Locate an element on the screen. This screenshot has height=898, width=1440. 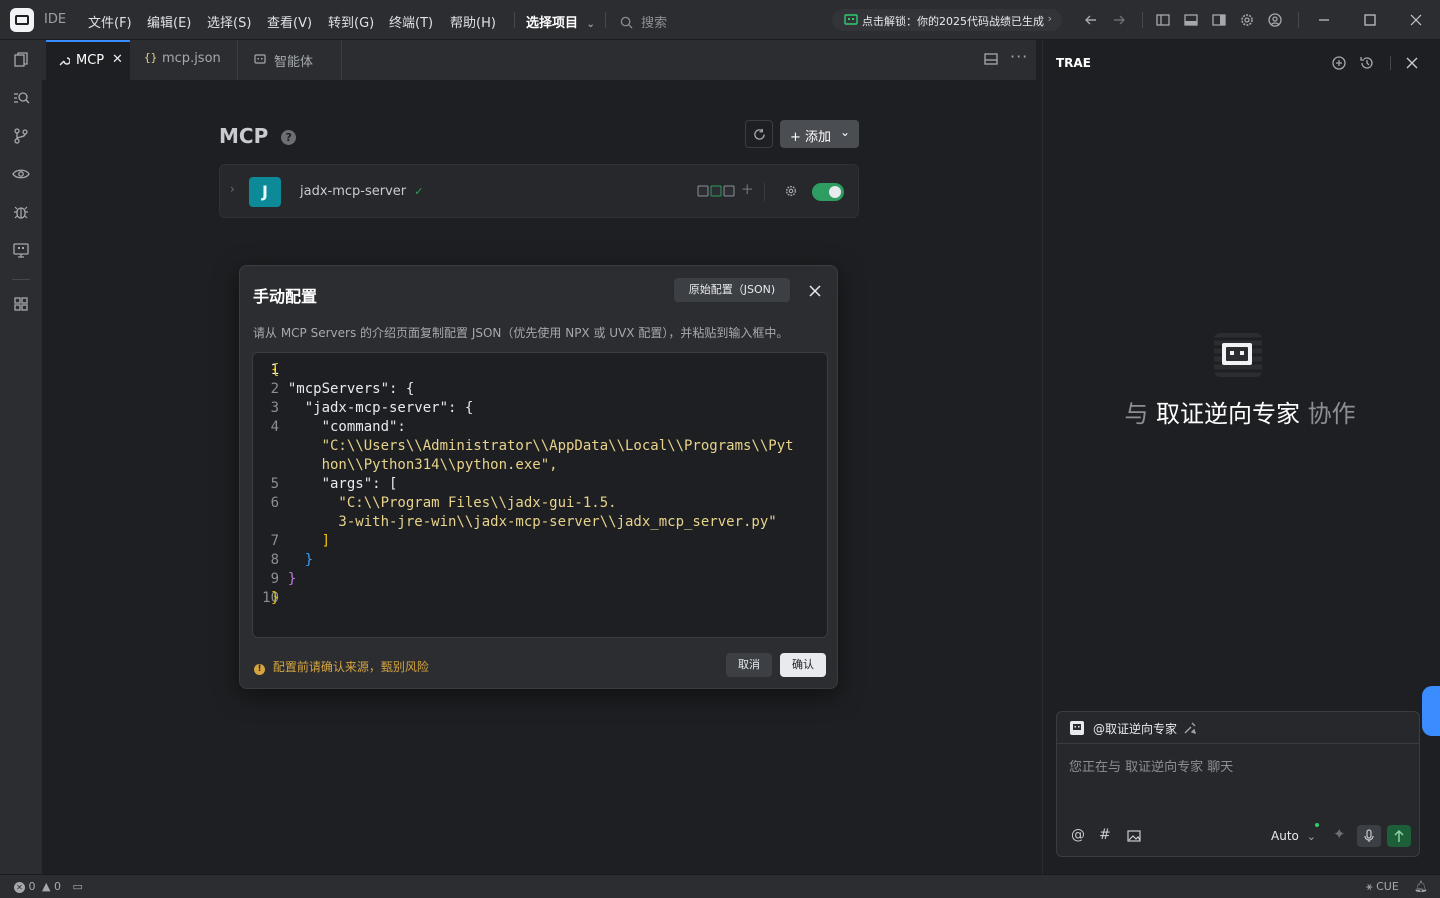
history-icon is located at coordinates (1367, 63).